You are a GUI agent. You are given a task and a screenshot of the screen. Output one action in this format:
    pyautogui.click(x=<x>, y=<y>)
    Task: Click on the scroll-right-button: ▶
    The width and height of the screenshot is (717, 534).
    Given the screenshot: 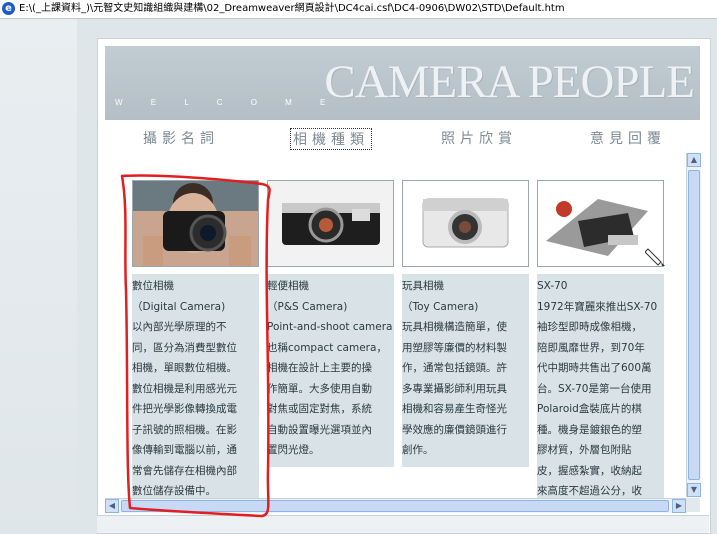 What is the action you would take?
    pyautogui.click(x=679, y=506)
    